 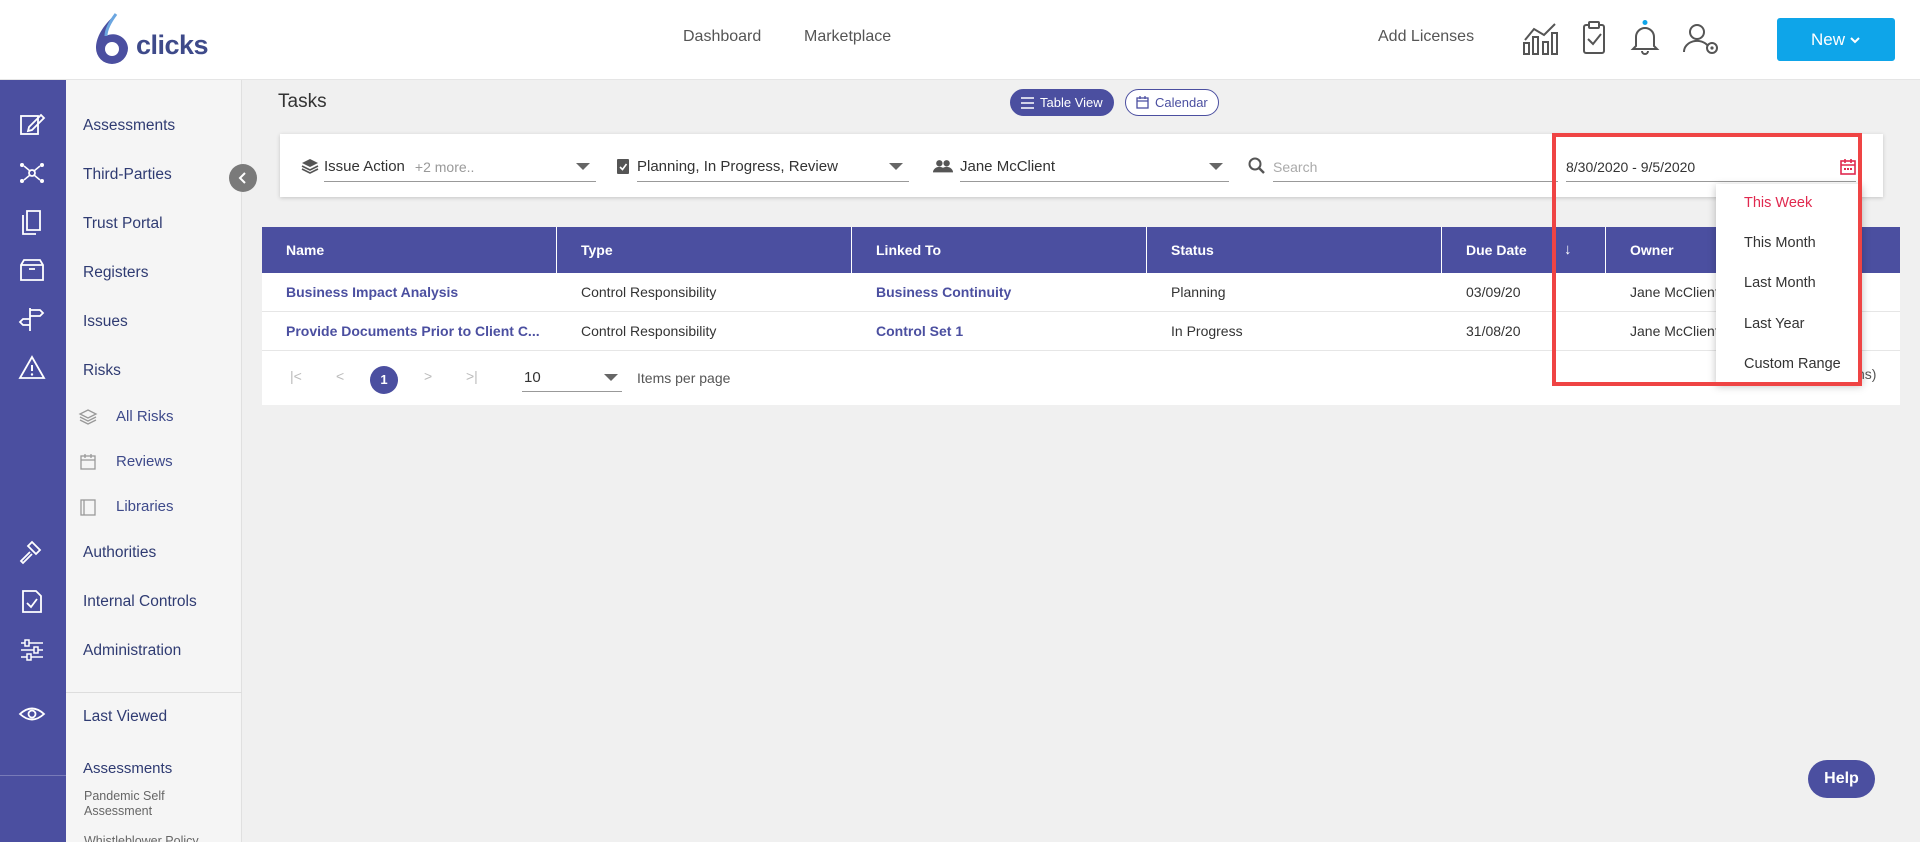 I want to click on chevron-down-icon, so click(x=1855, y=39).